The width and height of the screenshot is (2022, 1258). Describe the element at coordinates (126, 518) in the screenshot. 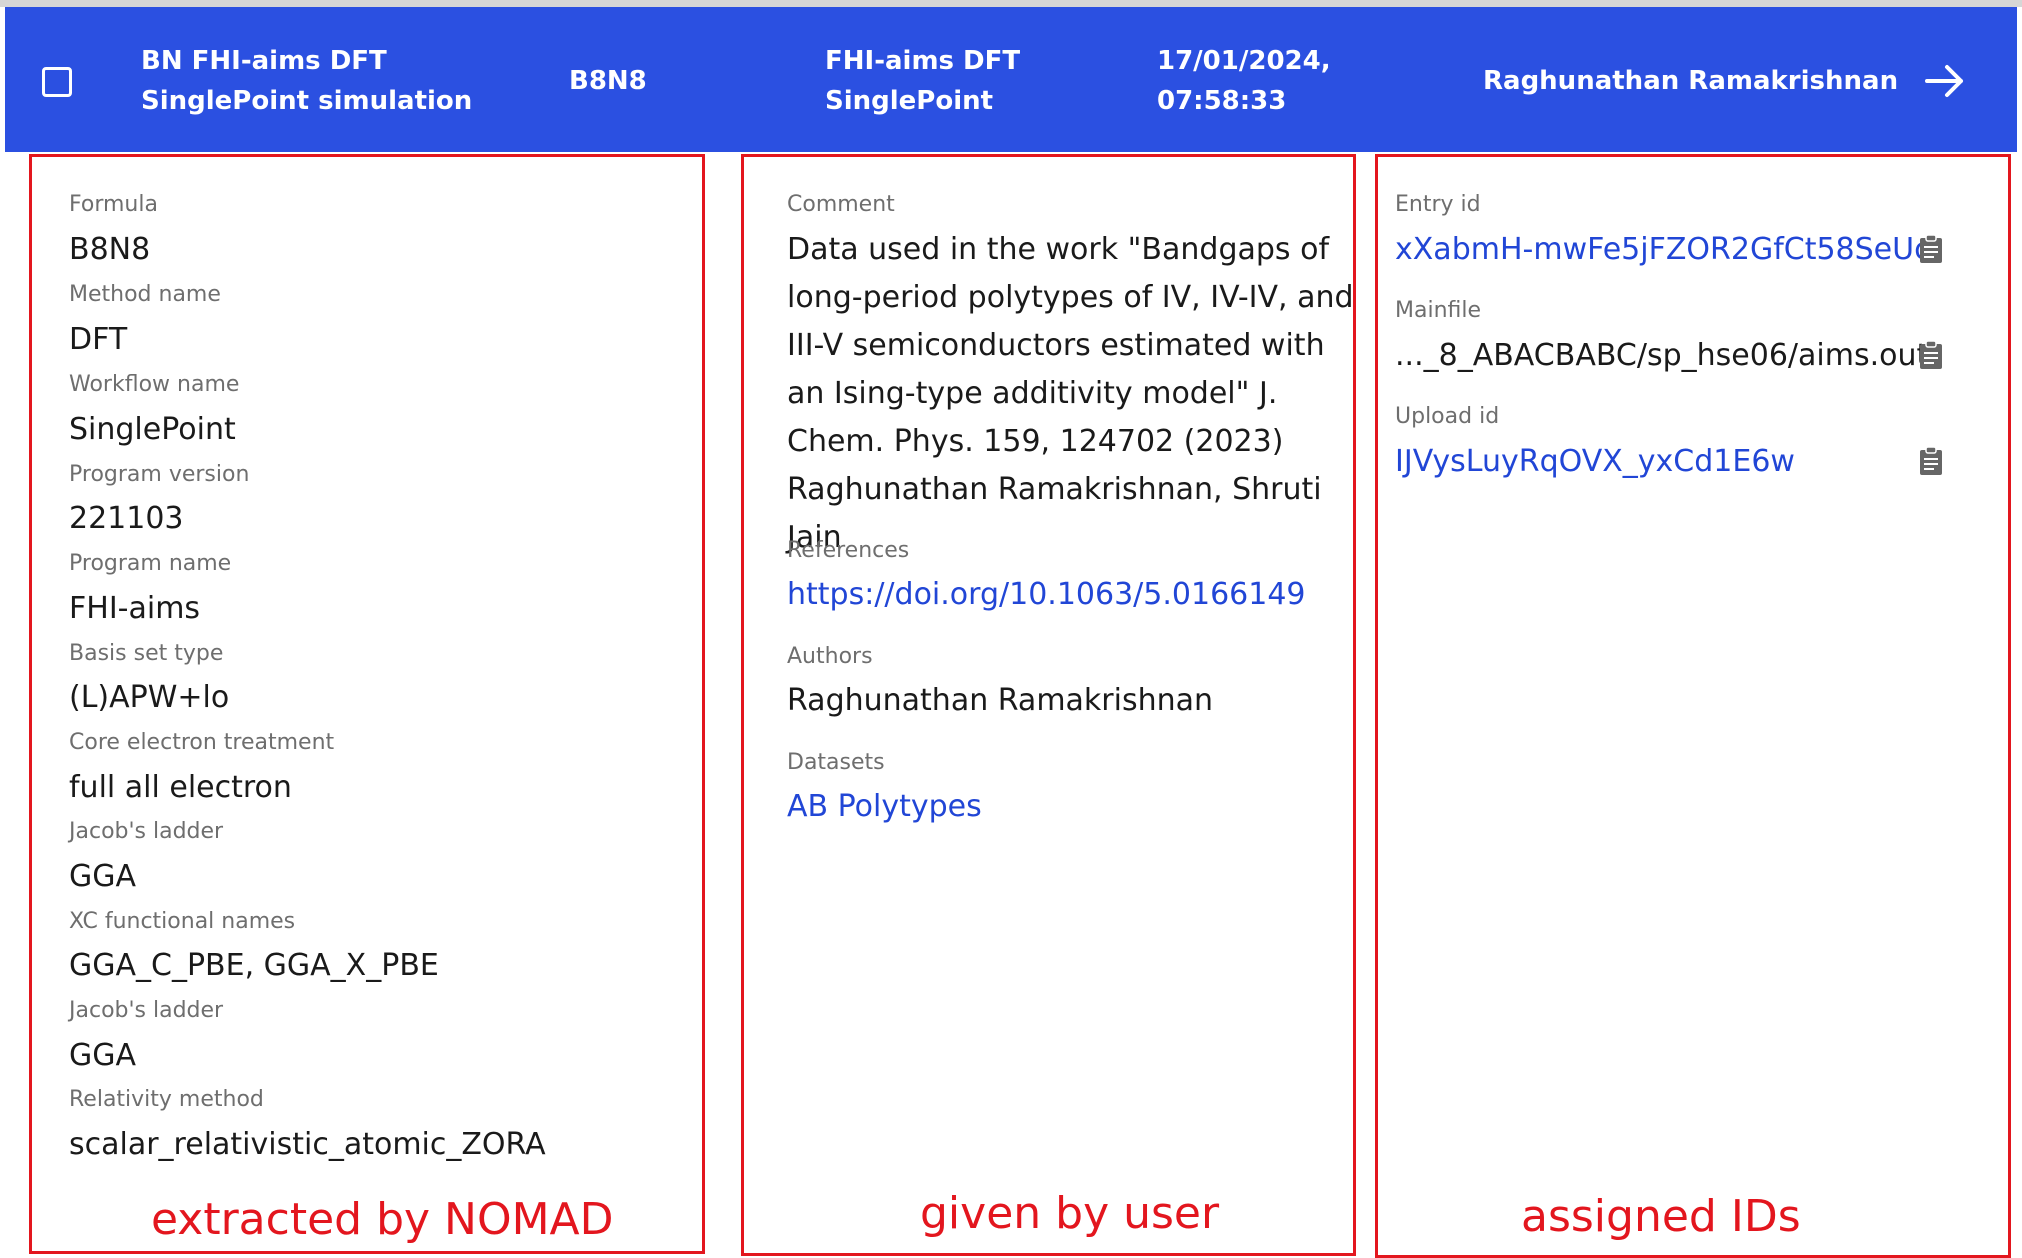

I see `field-value: 221103` at that location.